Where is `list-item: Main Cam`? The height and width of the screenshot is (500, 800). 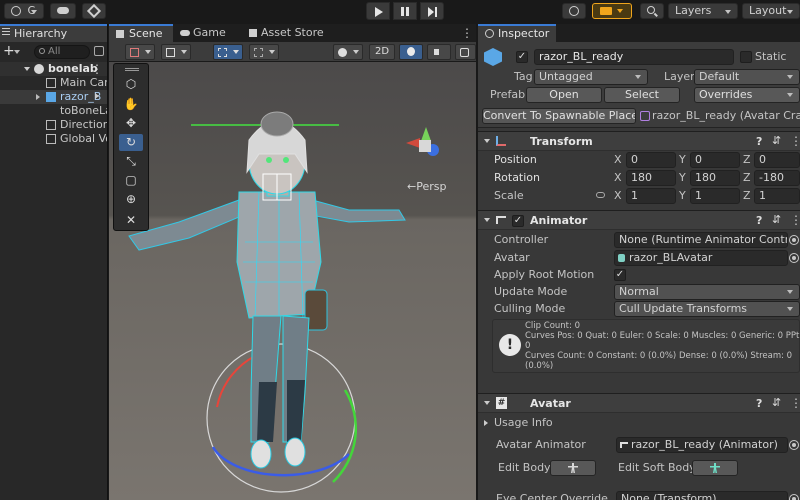
list-item: Main Cam is located at coordinates (53, 83).